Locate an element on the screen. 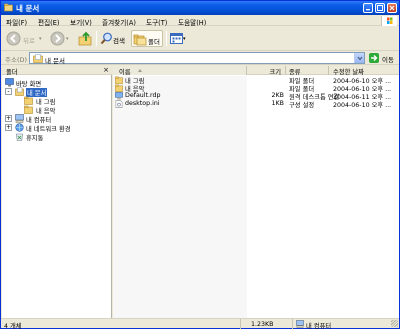  recycle-bin-icon is located at coordinates (19, 137).